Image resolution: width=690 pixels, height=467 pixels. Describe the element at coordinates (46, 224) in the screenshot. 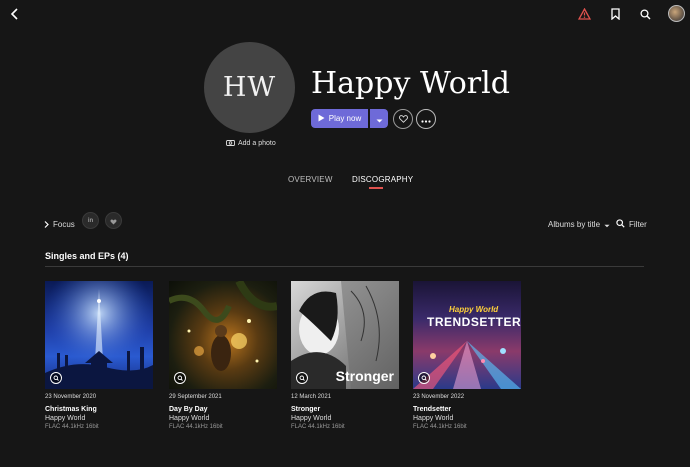

I see `chevron-right-icon` at that location.